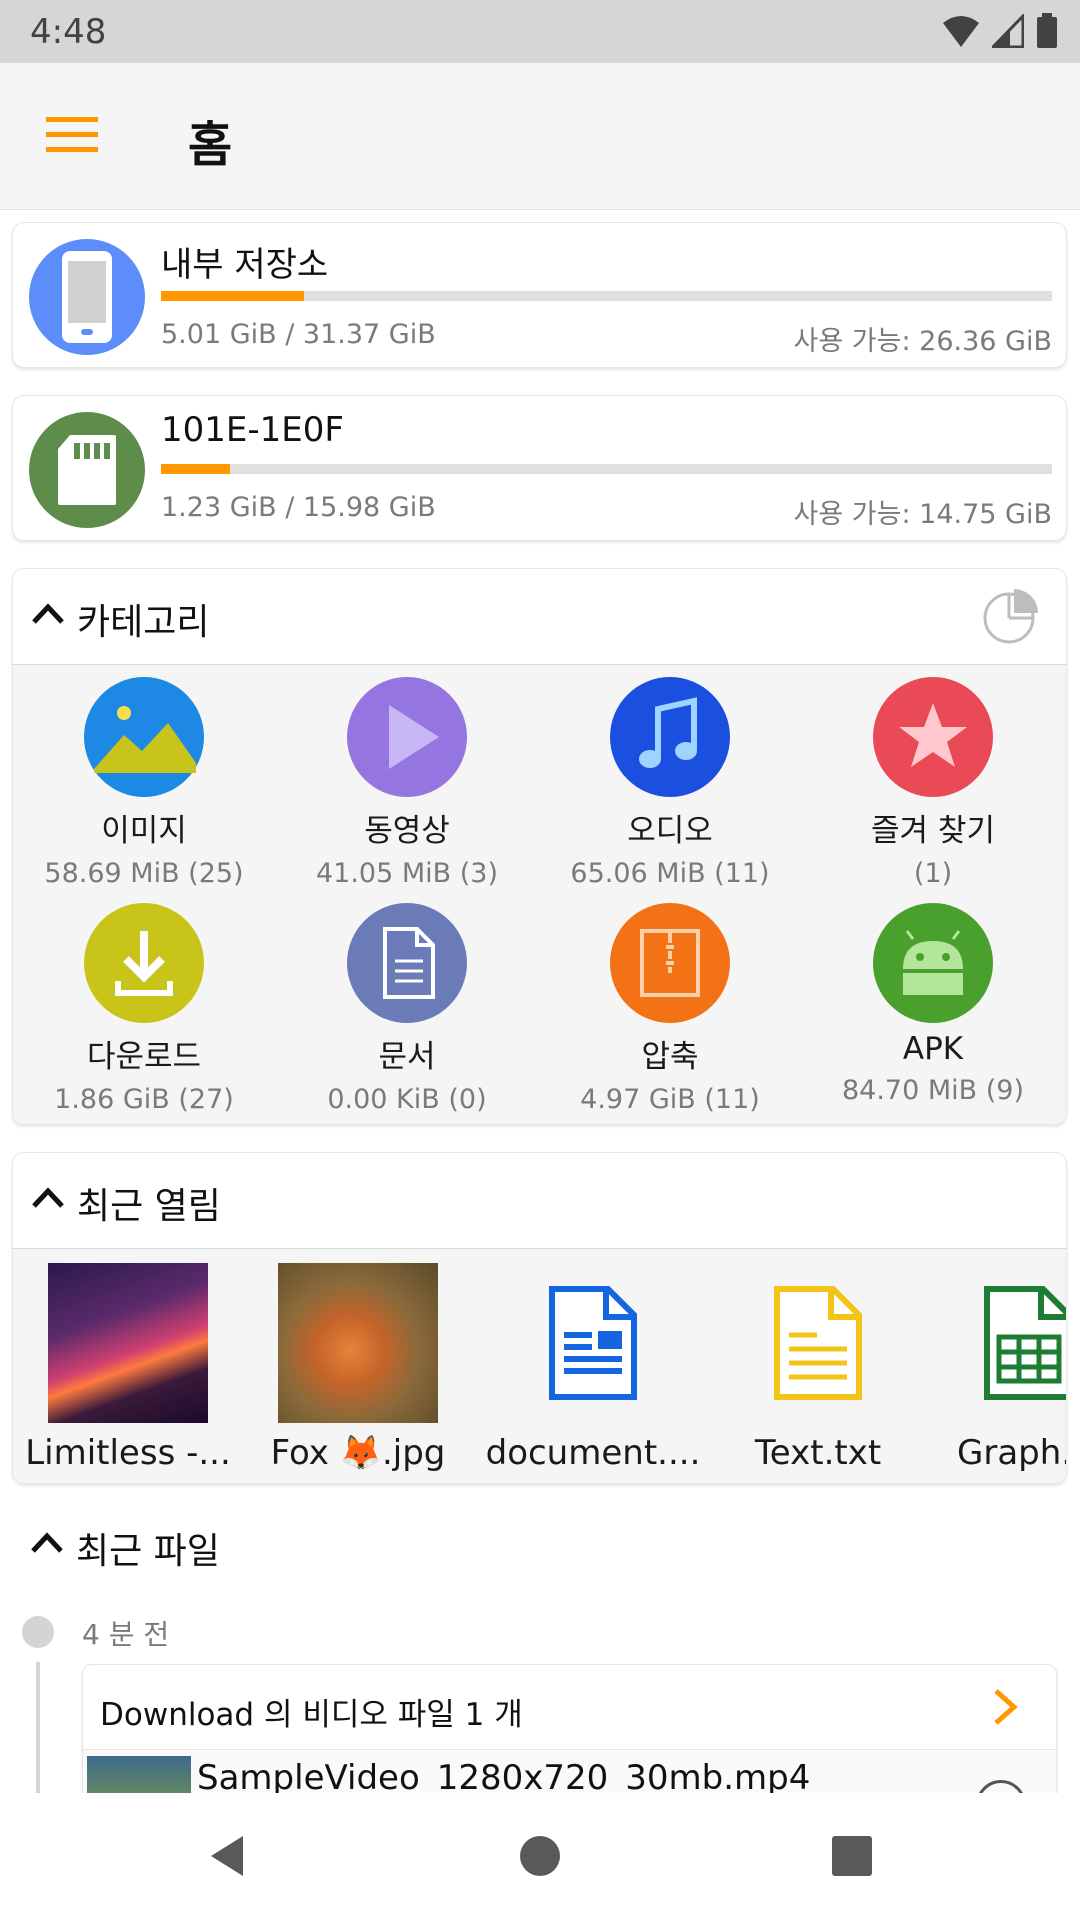  Describe the element at coordinates (933, 873) in the screenshot. I see `category-size: (1)` at that location.